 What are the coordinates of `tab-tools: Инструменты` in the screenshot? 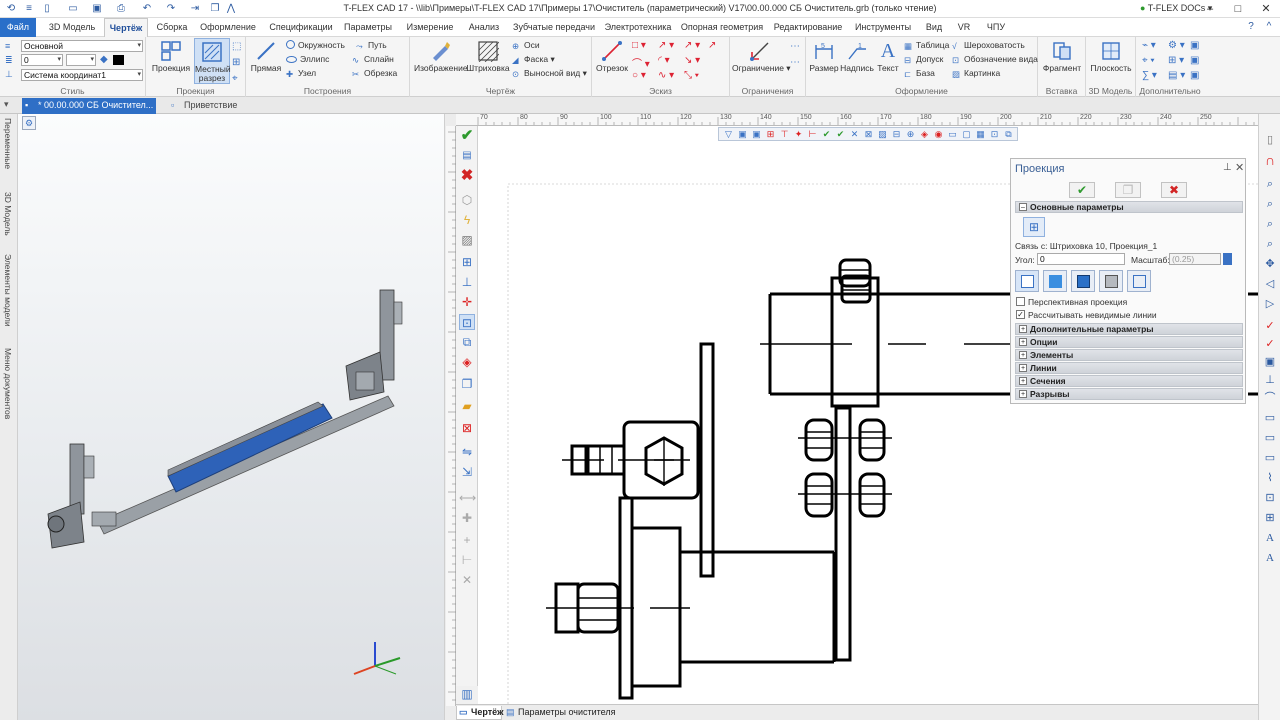 It's located at (883, 27).